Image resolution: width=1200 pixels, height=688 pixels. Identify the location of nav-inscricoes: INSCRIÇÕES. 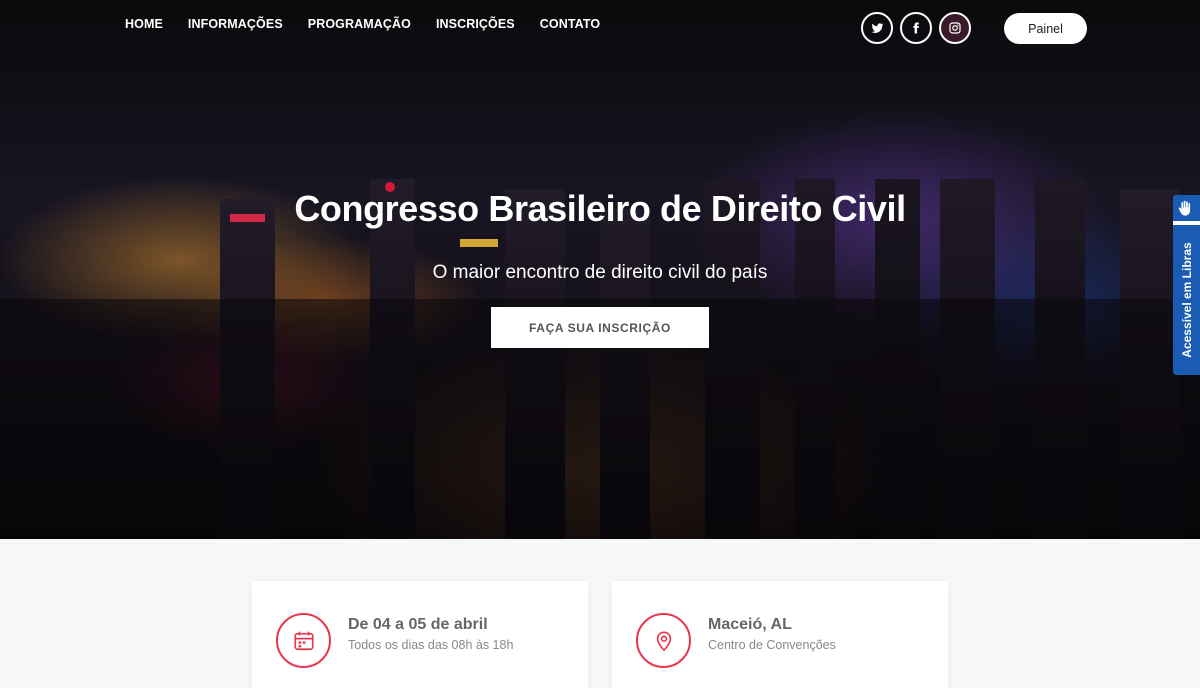
(475, 24).